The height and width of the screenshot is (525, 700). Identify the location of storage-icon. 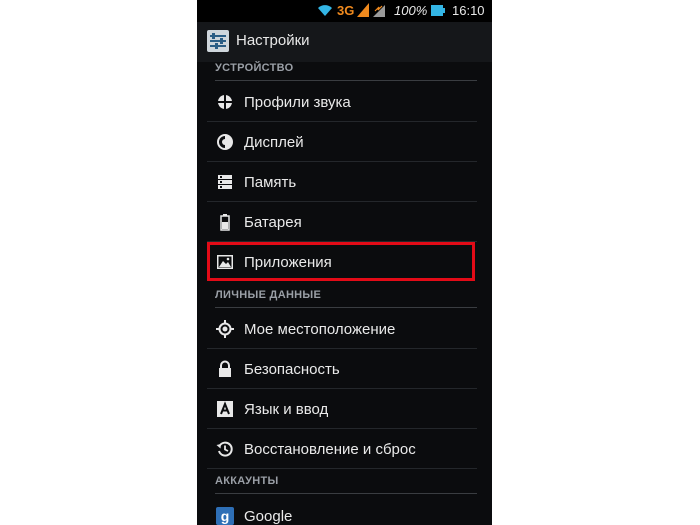
(225, 182).